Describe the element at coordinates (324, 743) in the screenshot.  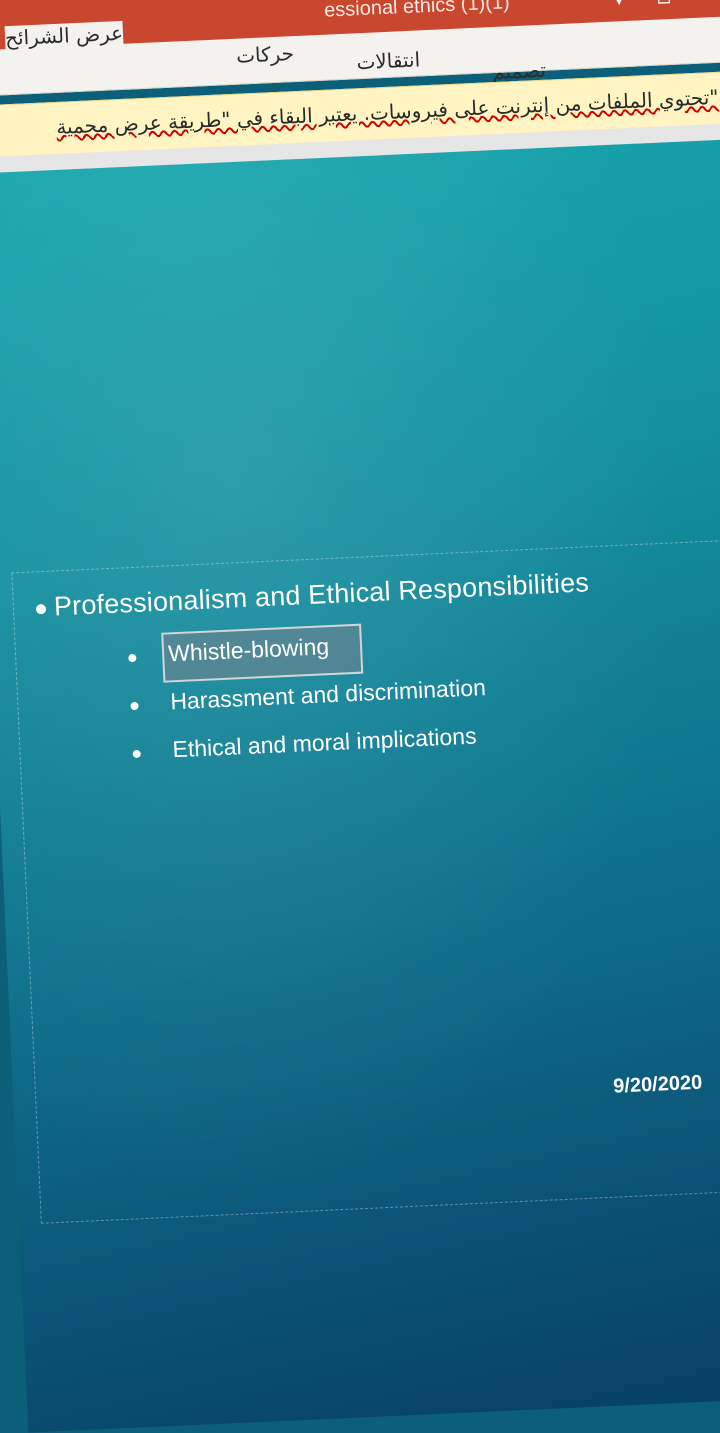
I see `list-item-ethical-implications: Ethical and moral implications` at that location.